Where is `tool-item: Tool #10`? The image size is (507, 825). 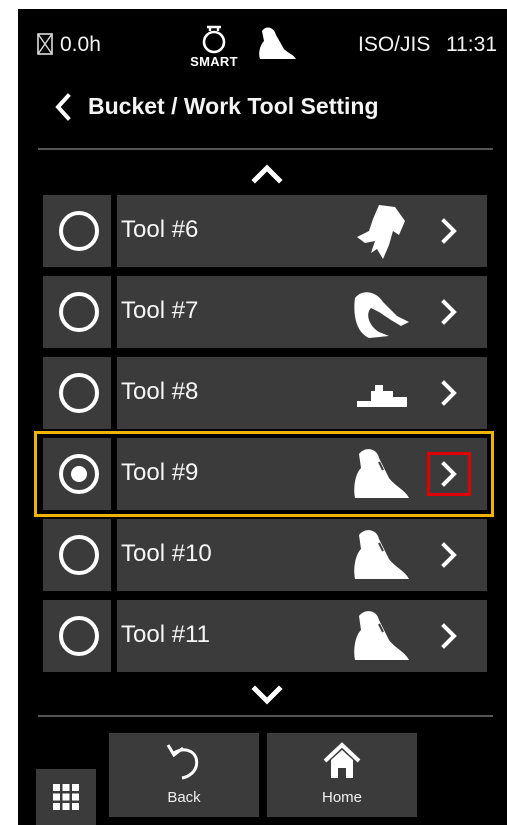
tool-item: Tool #10 is located at coordinates (302, 555).